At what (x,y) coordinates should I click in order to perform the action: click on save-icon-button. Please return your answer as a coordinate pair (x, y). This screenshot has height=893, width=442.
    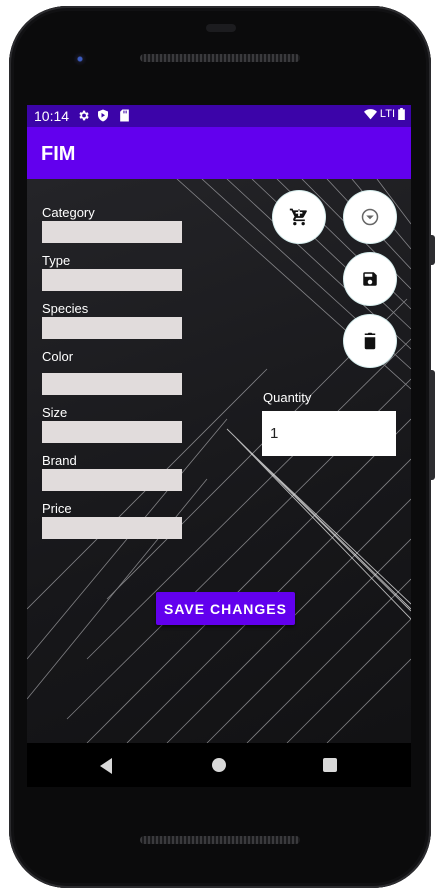
    Looking at the image, I should click on (370, 279).